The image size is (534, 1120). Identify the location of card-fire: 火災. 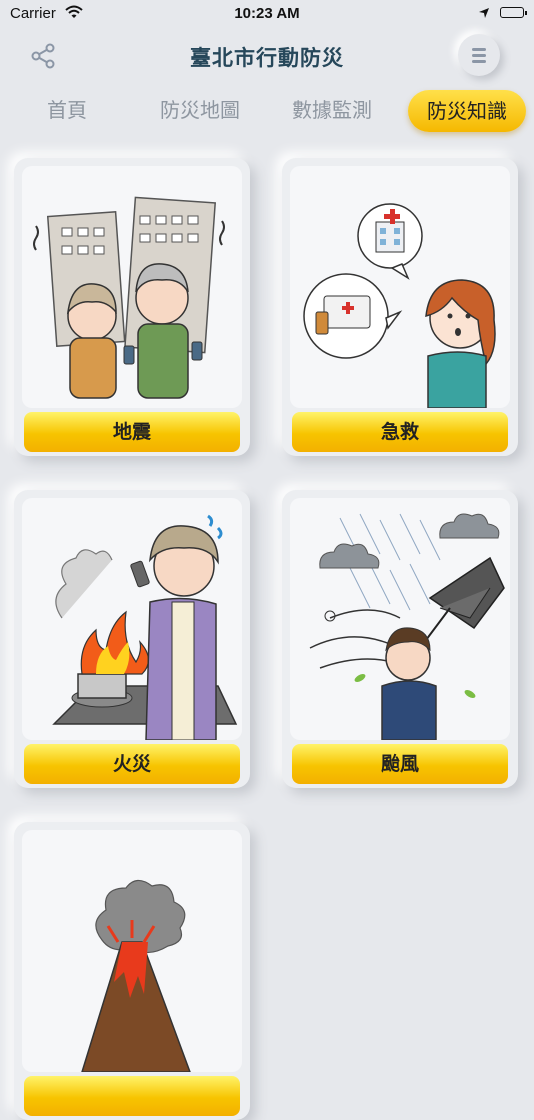
(132, 639).